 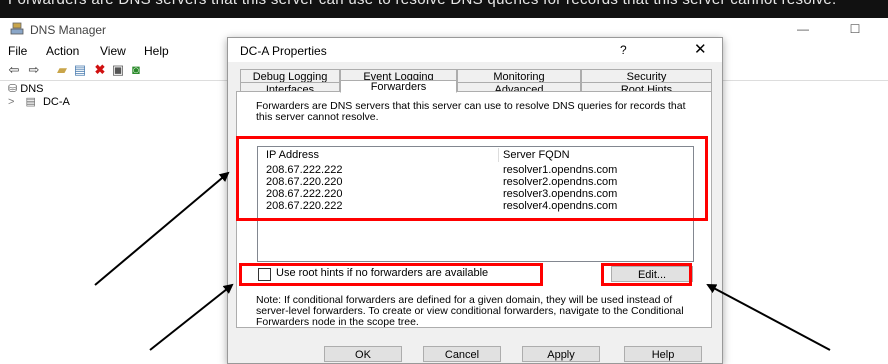 I want to click on arrow-to-forwarders-list, so click(x=162, y=228).